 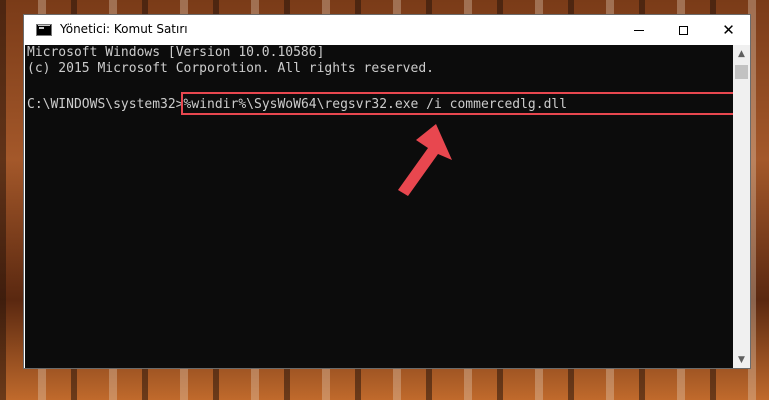 What do you see at coordinates (105, 104) in the screenshot?
I see `console-prompt: C:\WINDOWS\system32>` at bounding box center [105, 104].